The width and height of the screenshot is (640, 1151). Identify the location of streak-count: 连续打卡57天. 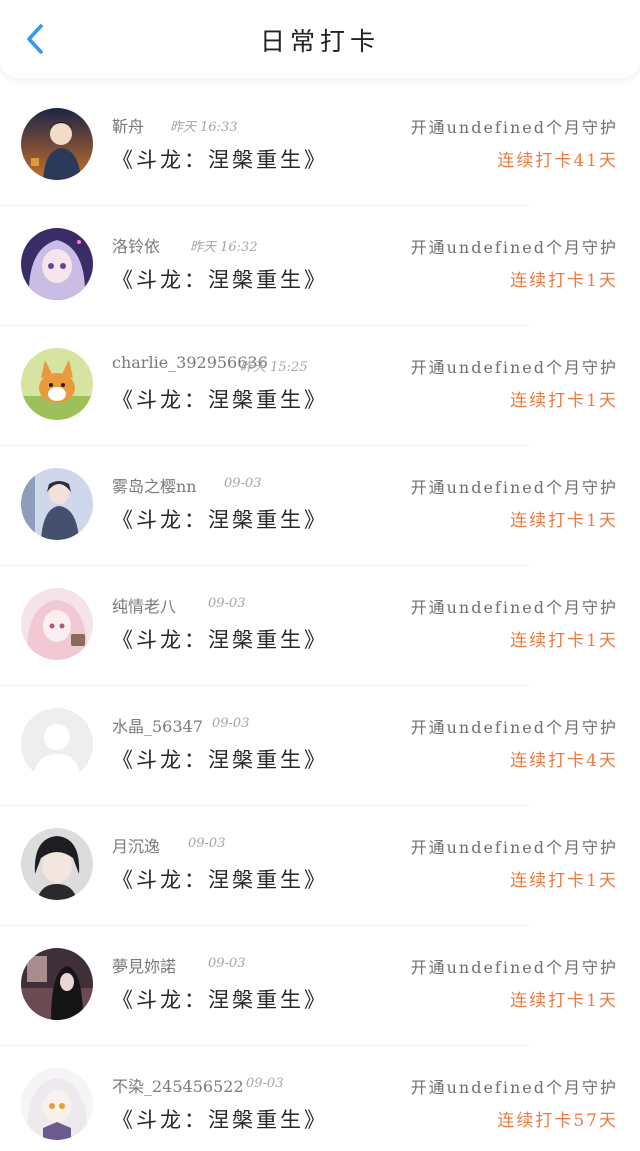
(557, 1121).